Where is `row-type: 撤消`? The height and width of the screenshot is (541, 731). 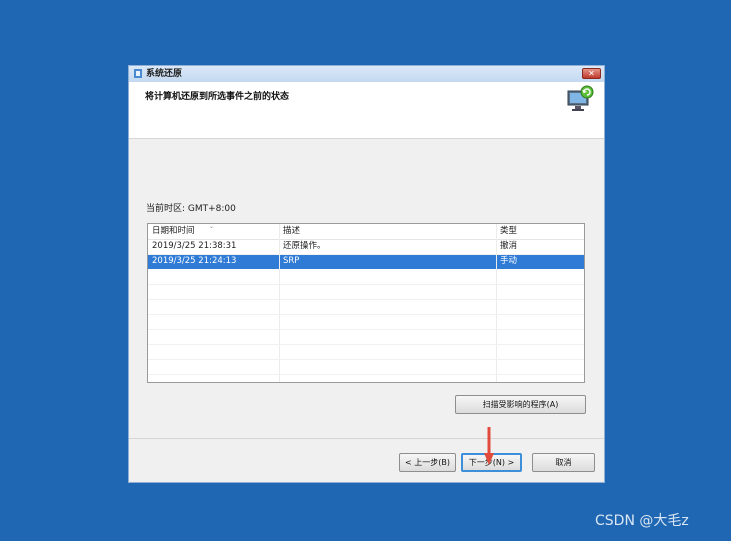 row-type: 撤消 is located at coordinates (509, 246).